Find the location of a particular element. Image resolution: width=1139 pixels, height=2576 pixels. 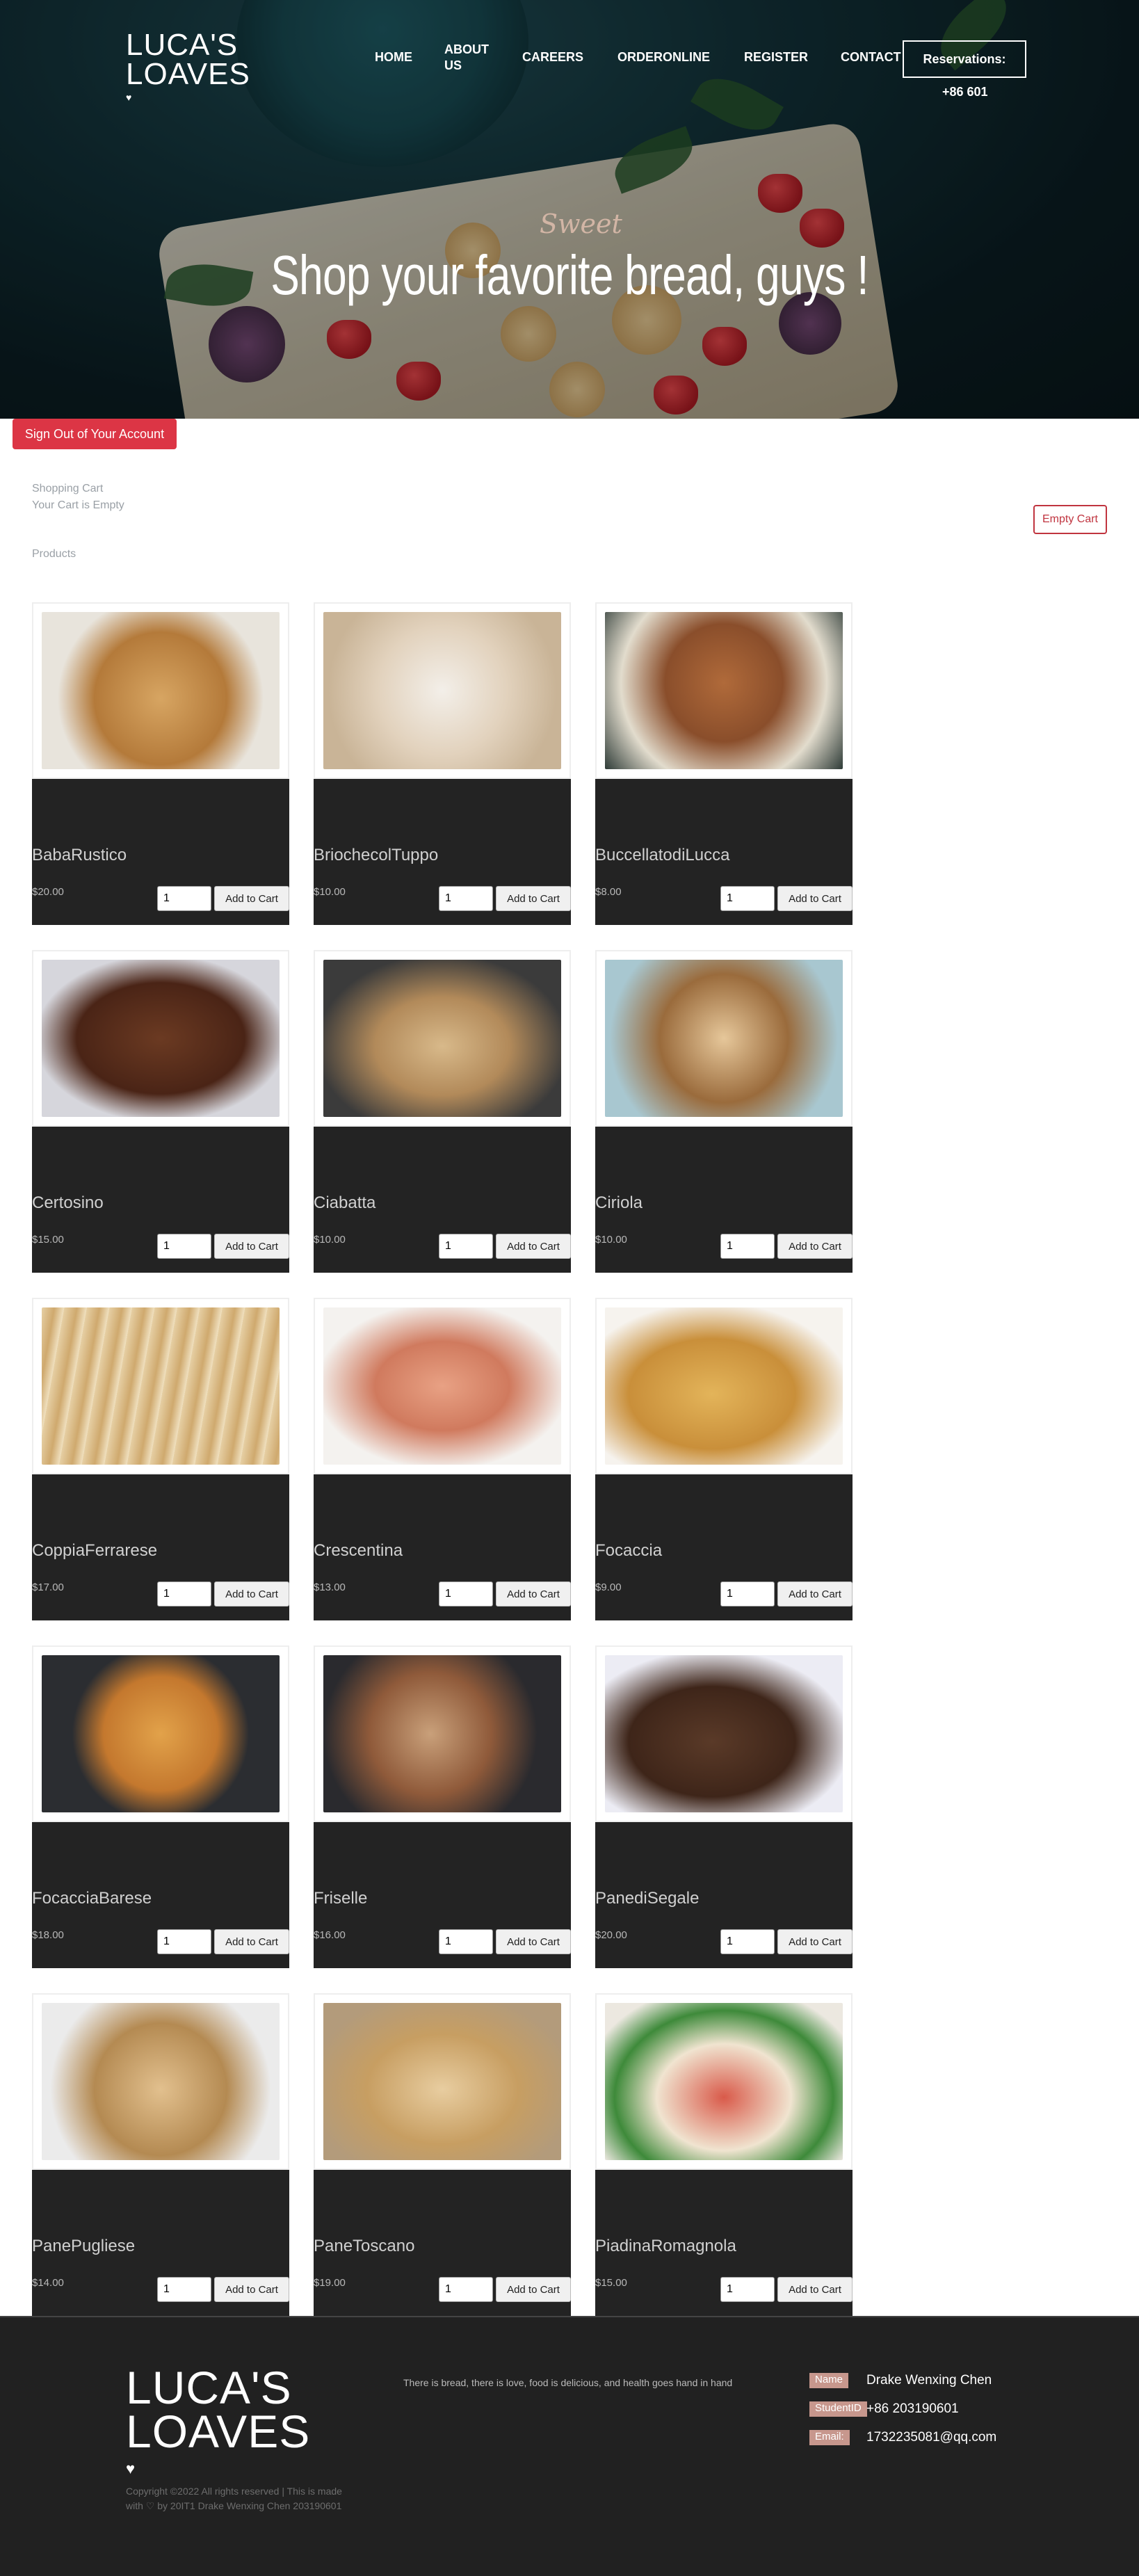

product-price: $16.00 is located at coordinates (330, 1935).